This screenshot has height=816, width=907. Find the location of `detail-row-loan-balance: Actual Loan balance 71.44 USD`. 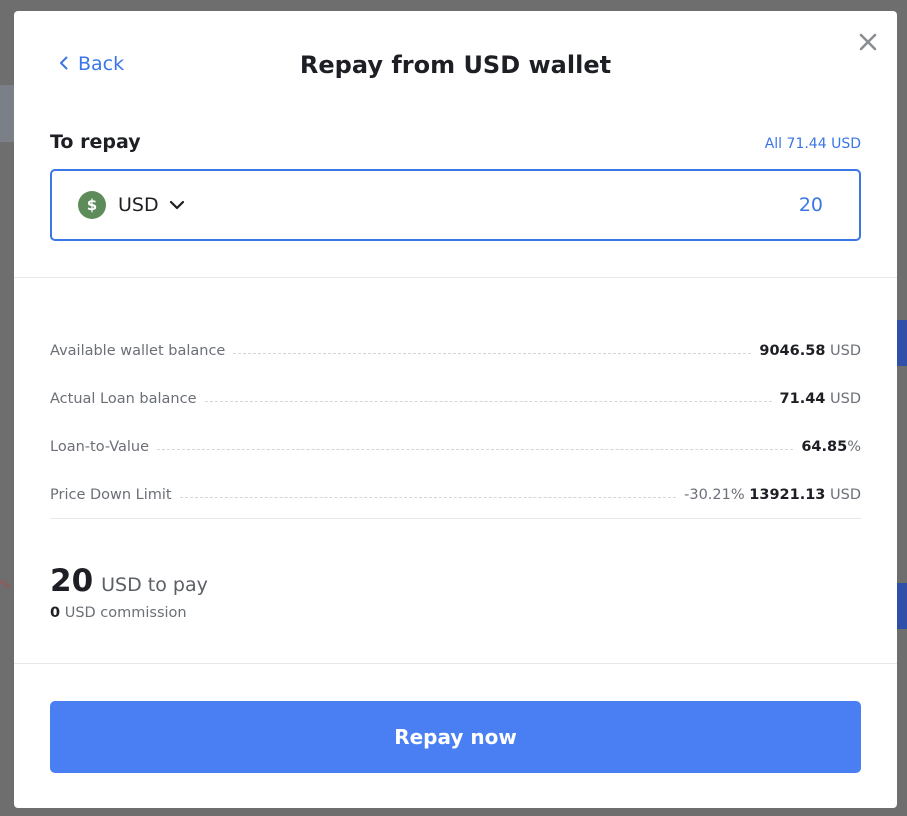

detail-row-loan-balance: Actual Loan balance 71.44 USD is located at coordinates (455, 383).